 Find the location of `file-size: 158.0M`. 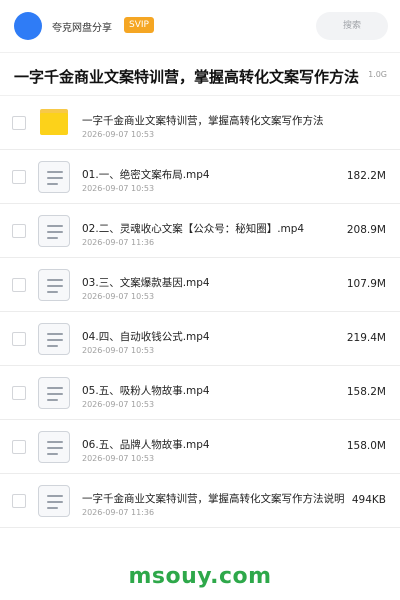

file-size: 158.0M is located at coordinates (366, 446).